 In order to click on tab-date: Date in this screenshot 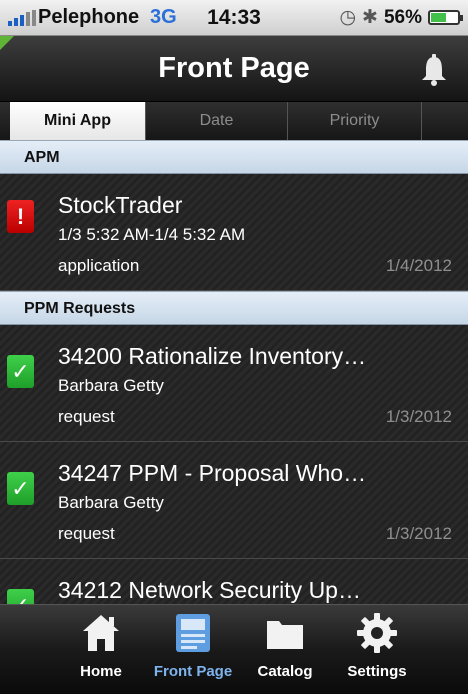, I will do `click(217, 121)`.